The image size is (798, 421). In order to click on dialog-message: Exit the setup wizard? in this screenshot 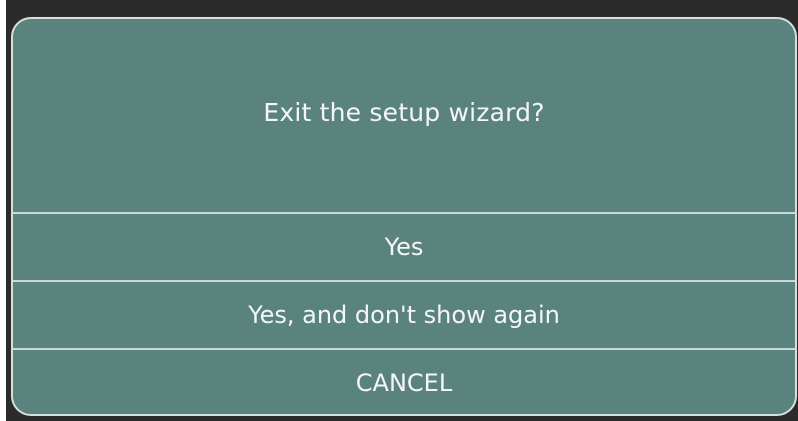, I will do `click(404, 112)`.